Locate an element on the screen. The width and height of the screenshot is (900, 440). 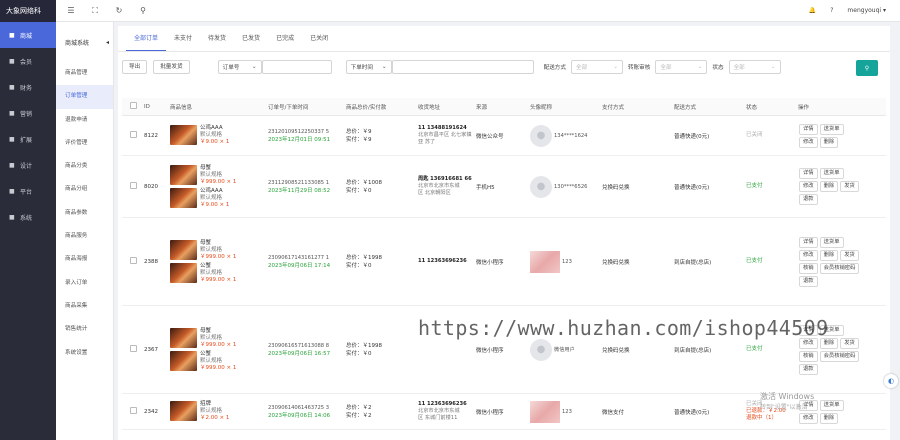
select-all-checkbox is located at coordinates (133, 105).